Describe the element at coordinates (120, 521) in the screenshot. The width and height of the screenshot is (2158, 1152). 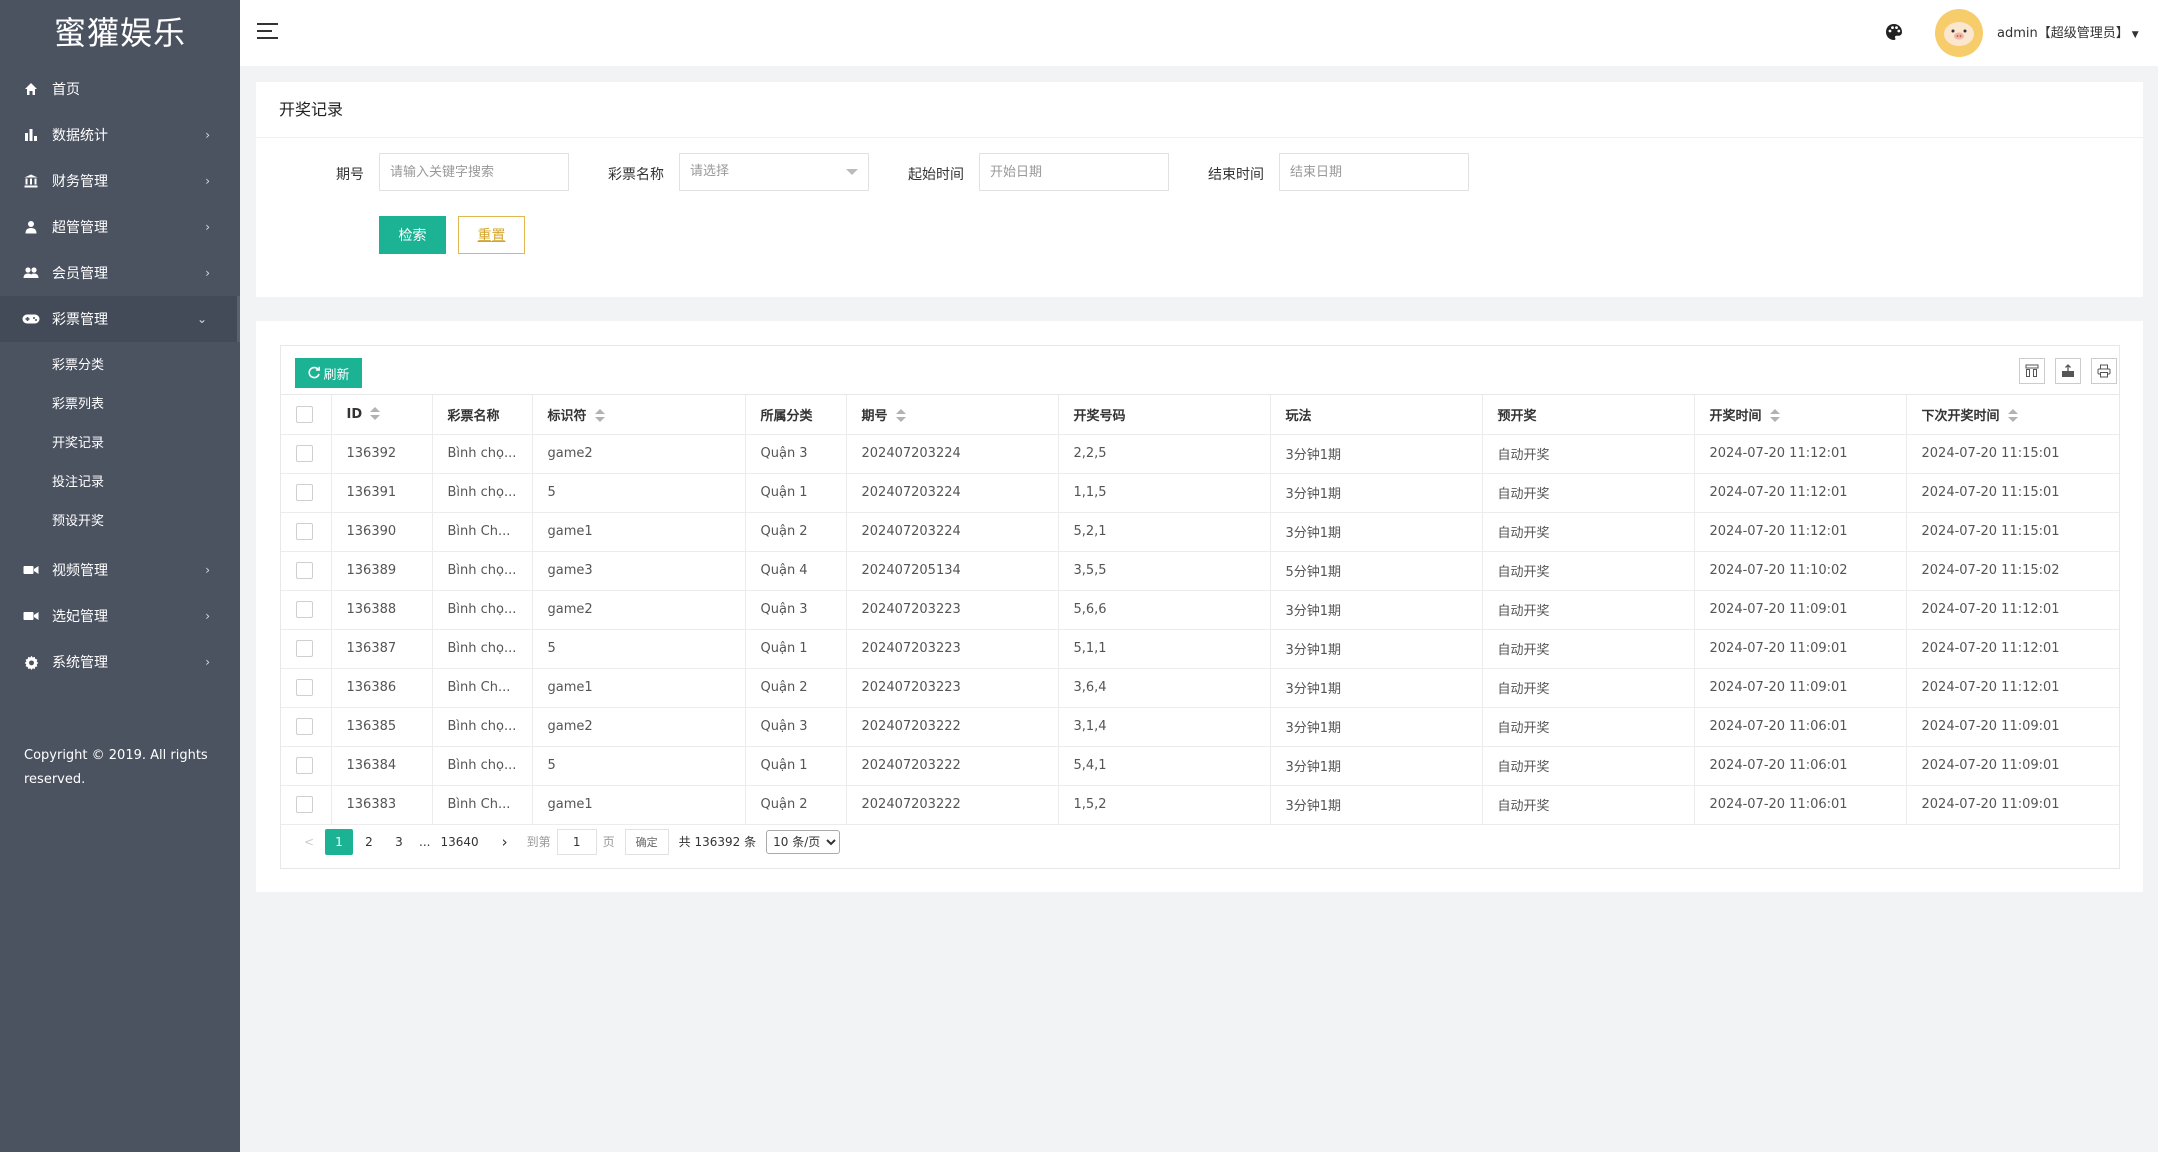
I see `submenu-item-preset-draw: 预设开奖` at that location.